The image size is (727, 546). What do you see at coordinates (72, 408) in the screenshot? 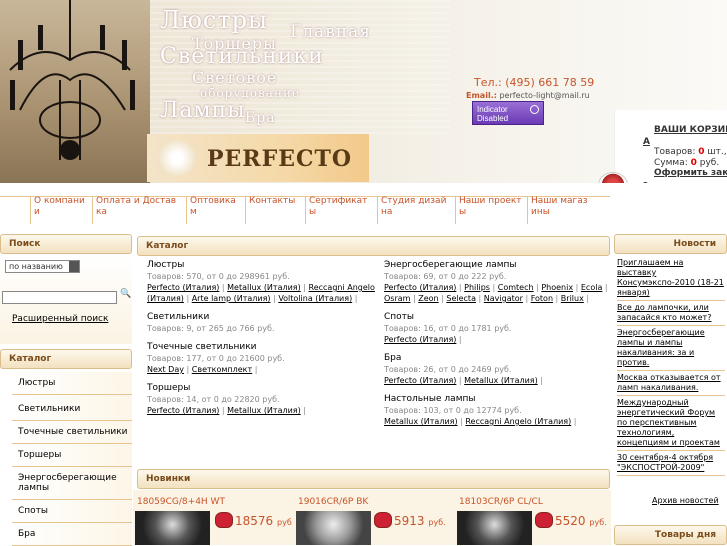
I see `left-cat-svetilniki: Светильники` at bounding box center [72, 408].